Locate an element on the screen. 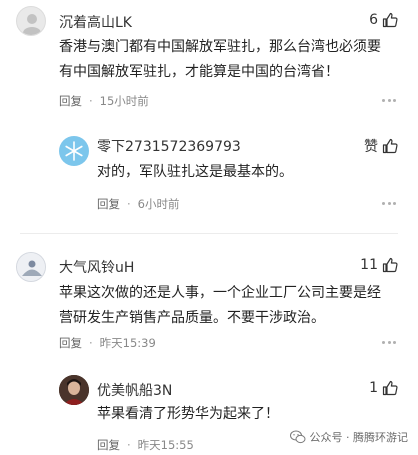 The width and height of the screenshot is (418, 455). comment-text: 苹果看清了形势华为起来了！ is located at coordinates (188, 414).